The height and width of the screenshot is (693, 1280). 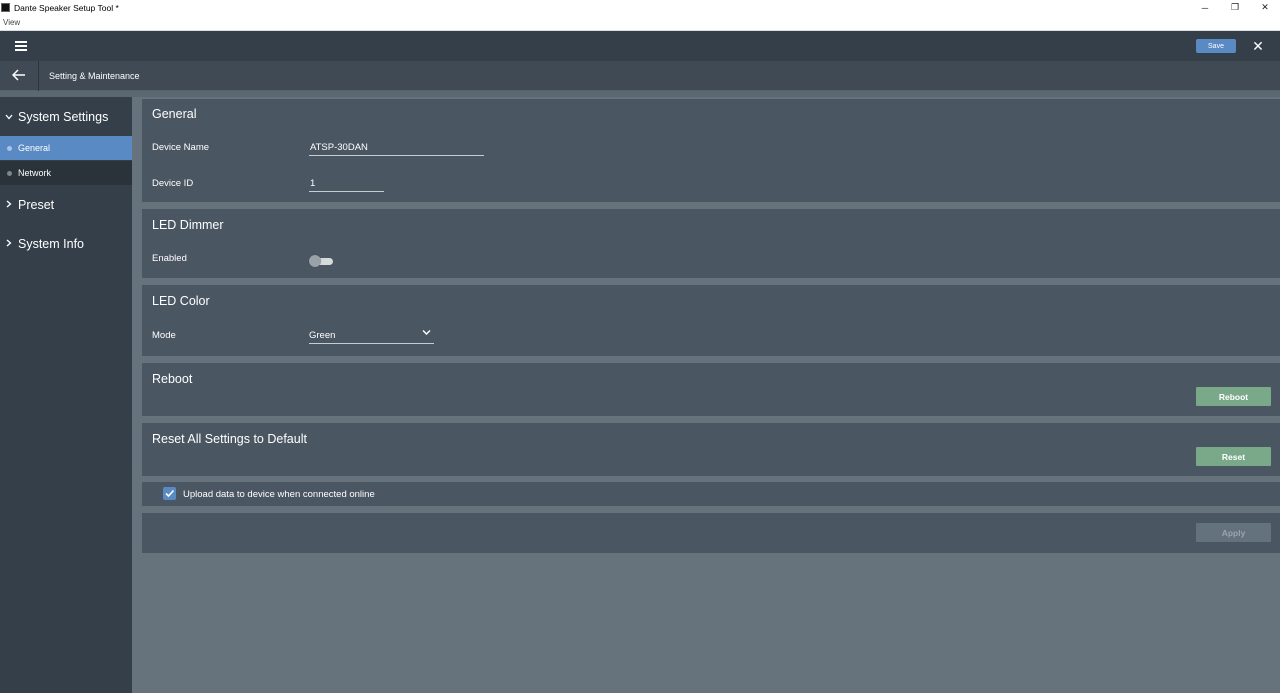 What do you see at coordinates (640, 46) in the screenshot?
I see `app-bar: Save ✕` at bounding box center [640, 46].